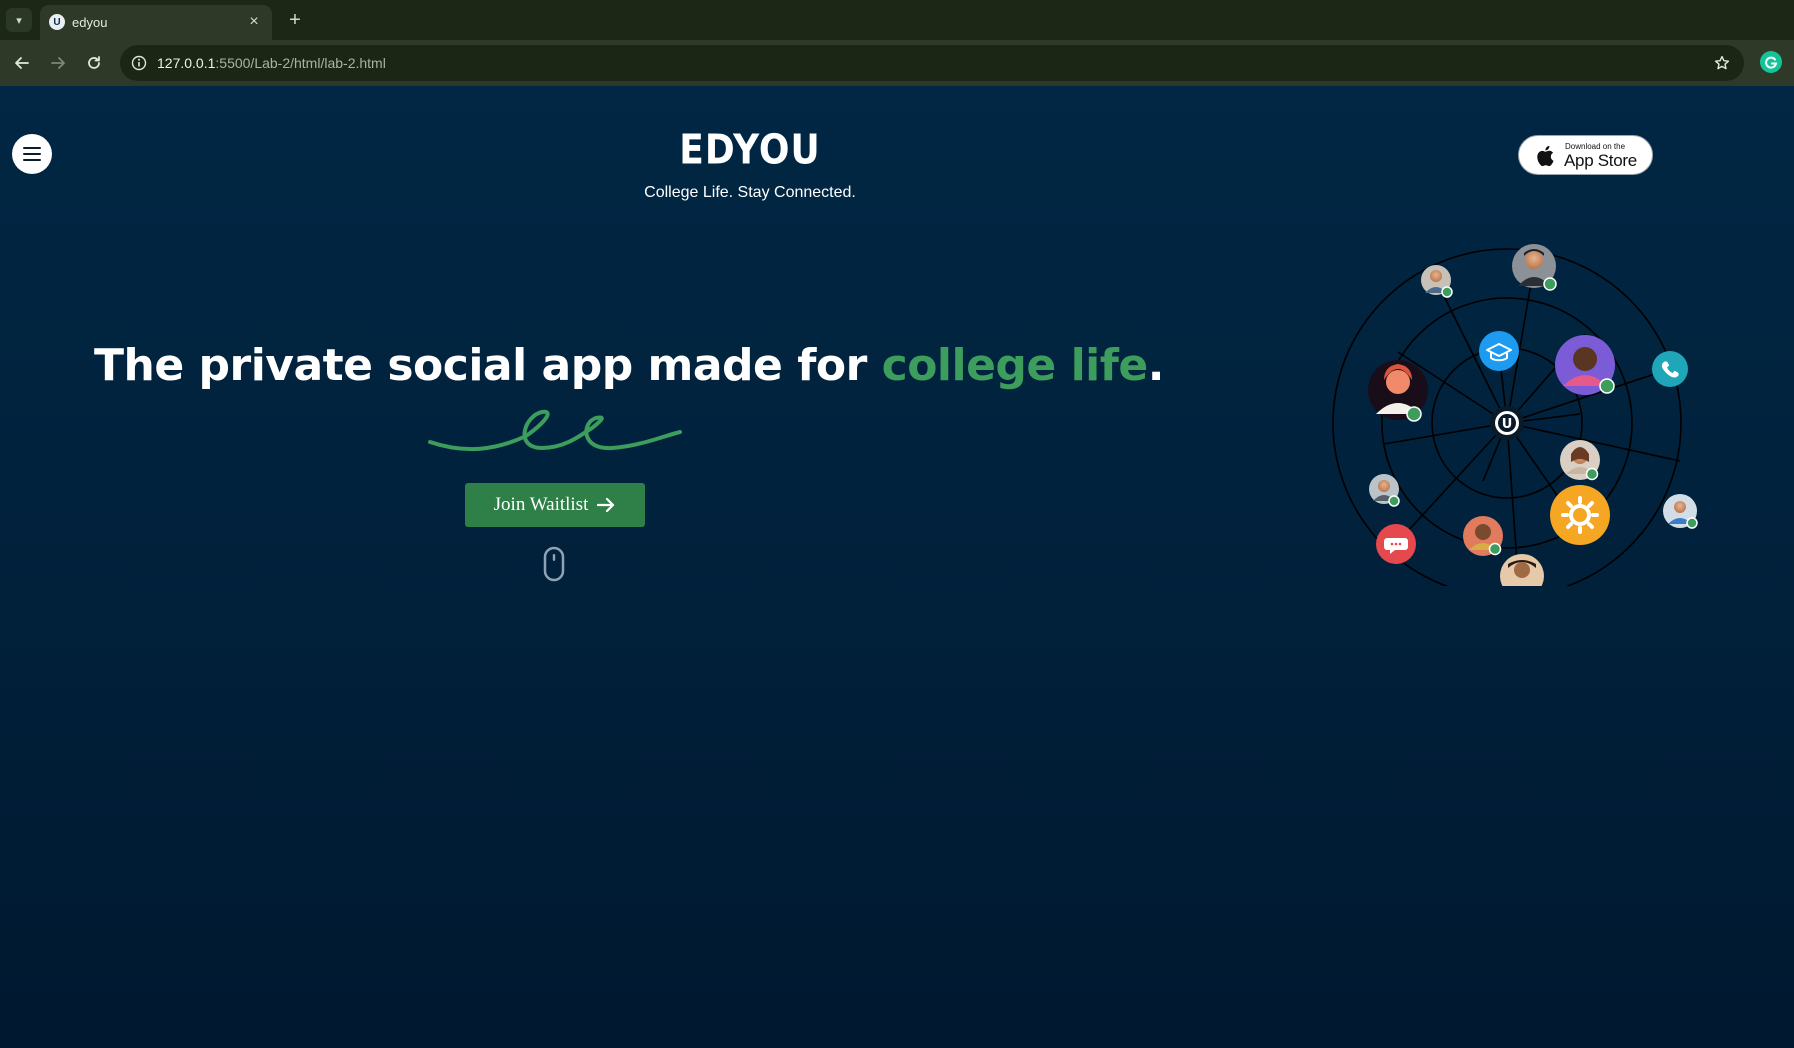  What do you see at coordinates (1499, 351) in the screenshot?
I see `graduation-cap-icon` at bounding box center [1499, 351].